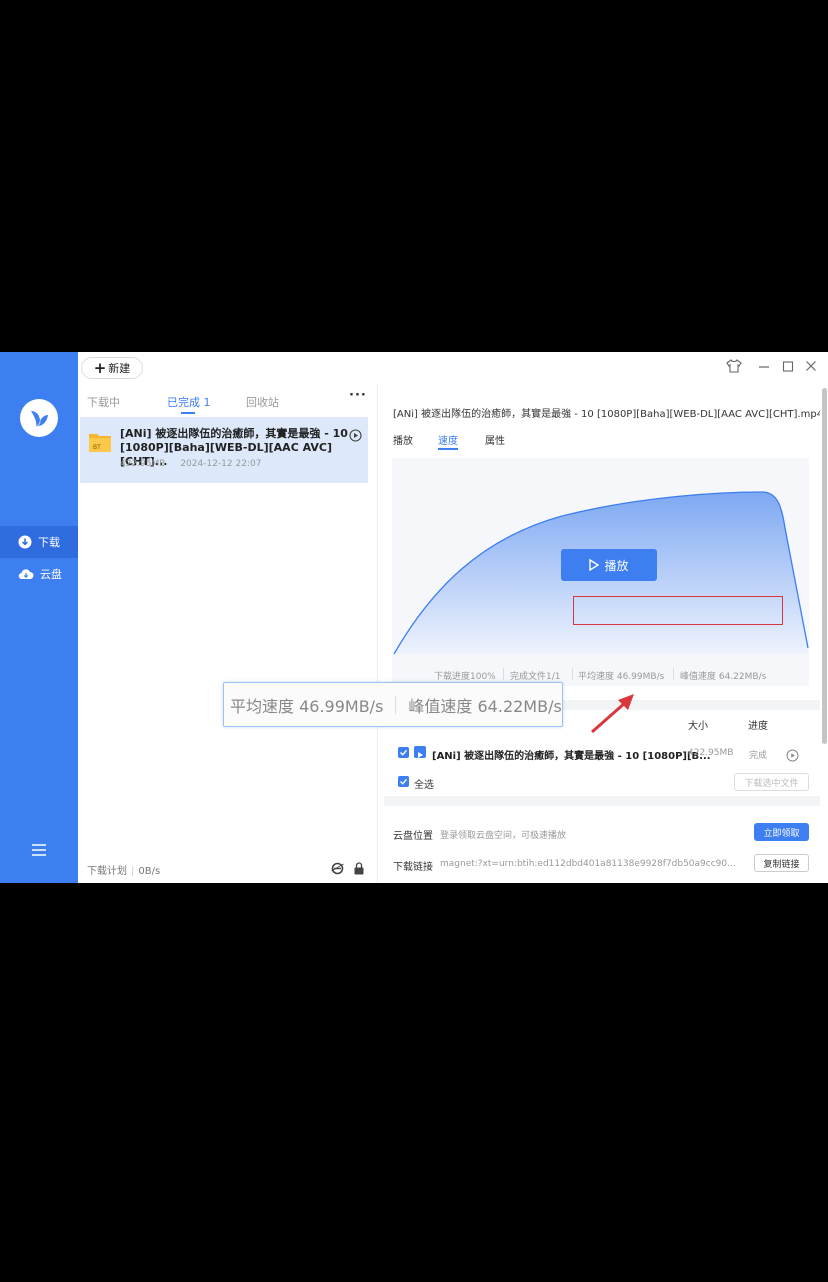  What do you see at coordinates (403, 752) in the screenshot?
I see `file-checkbox` at bounding box center [403, 752].